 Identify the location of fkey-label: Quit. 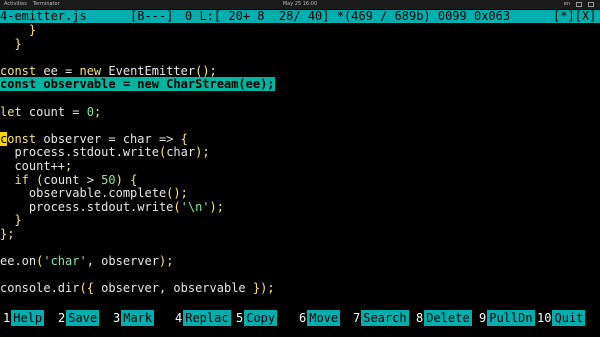
(569, 318).